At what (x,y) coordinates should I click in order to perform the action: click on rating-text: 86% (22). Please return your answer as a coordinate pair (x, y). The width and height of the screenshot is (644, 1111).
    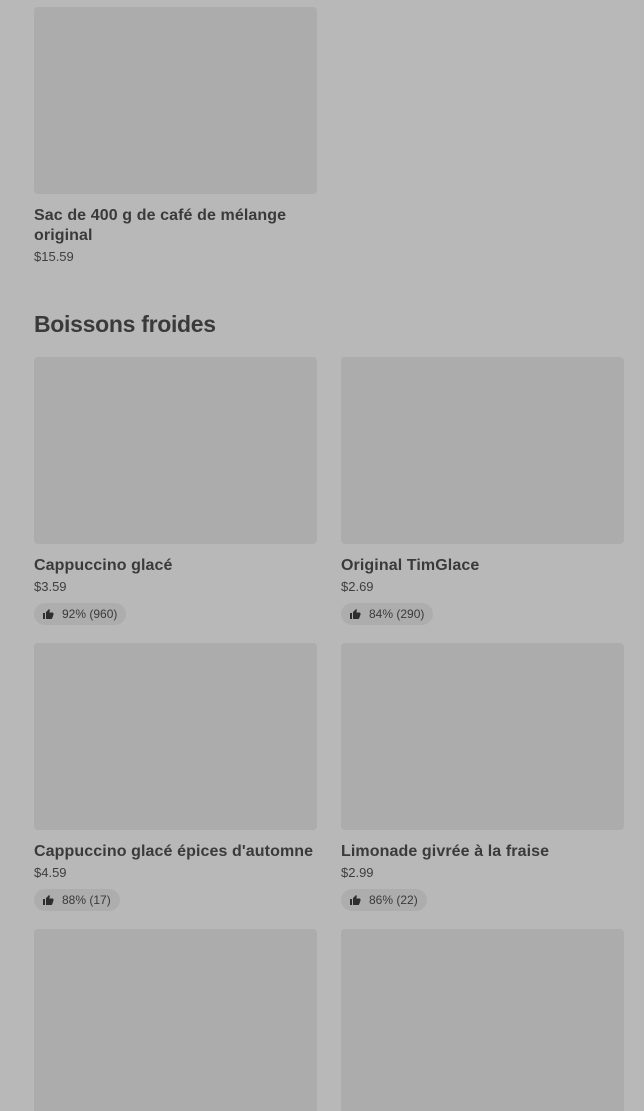
    Looking at the image, I should click on (393, 900).